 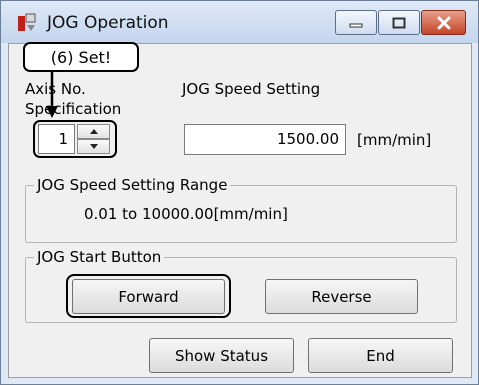 I want to click on axis-label-line2: Specification, so click(x=73, y=109).